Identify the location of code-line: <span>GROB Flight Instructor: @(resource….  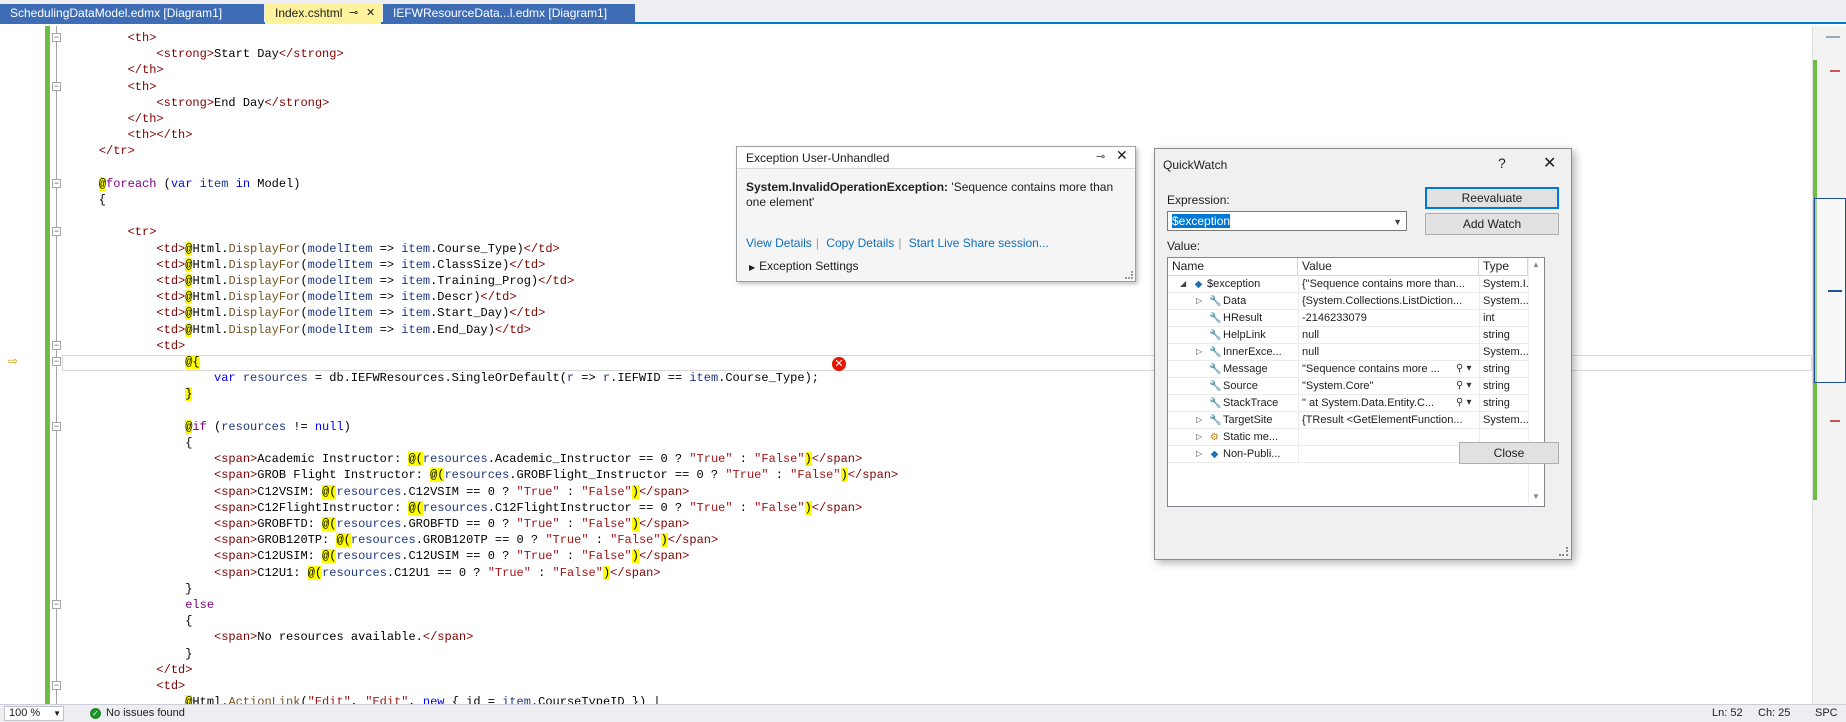
(484, 475).